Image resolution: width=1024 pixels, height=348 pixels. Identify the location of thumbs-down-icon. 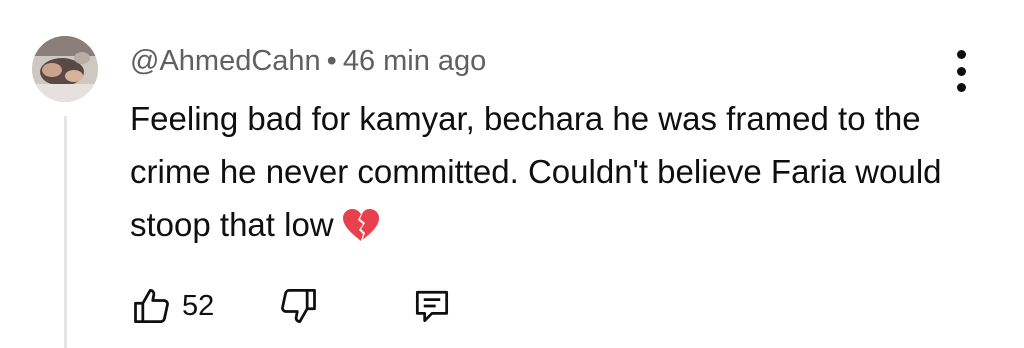
(298, 306).